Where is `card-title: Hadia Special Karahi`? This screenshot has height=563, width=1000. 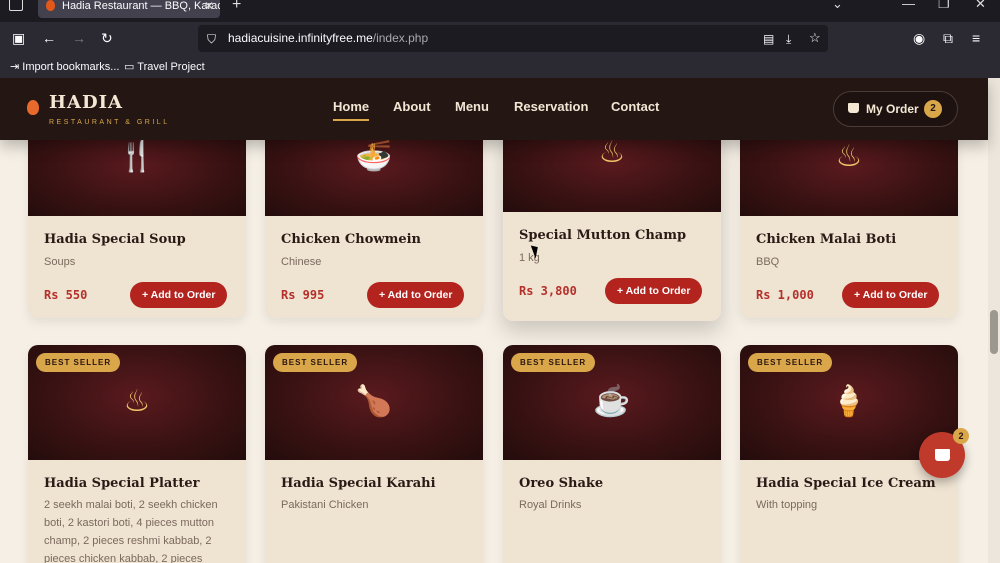
card-title: Hadia Special Karahi is located at coordinates (358, 483).